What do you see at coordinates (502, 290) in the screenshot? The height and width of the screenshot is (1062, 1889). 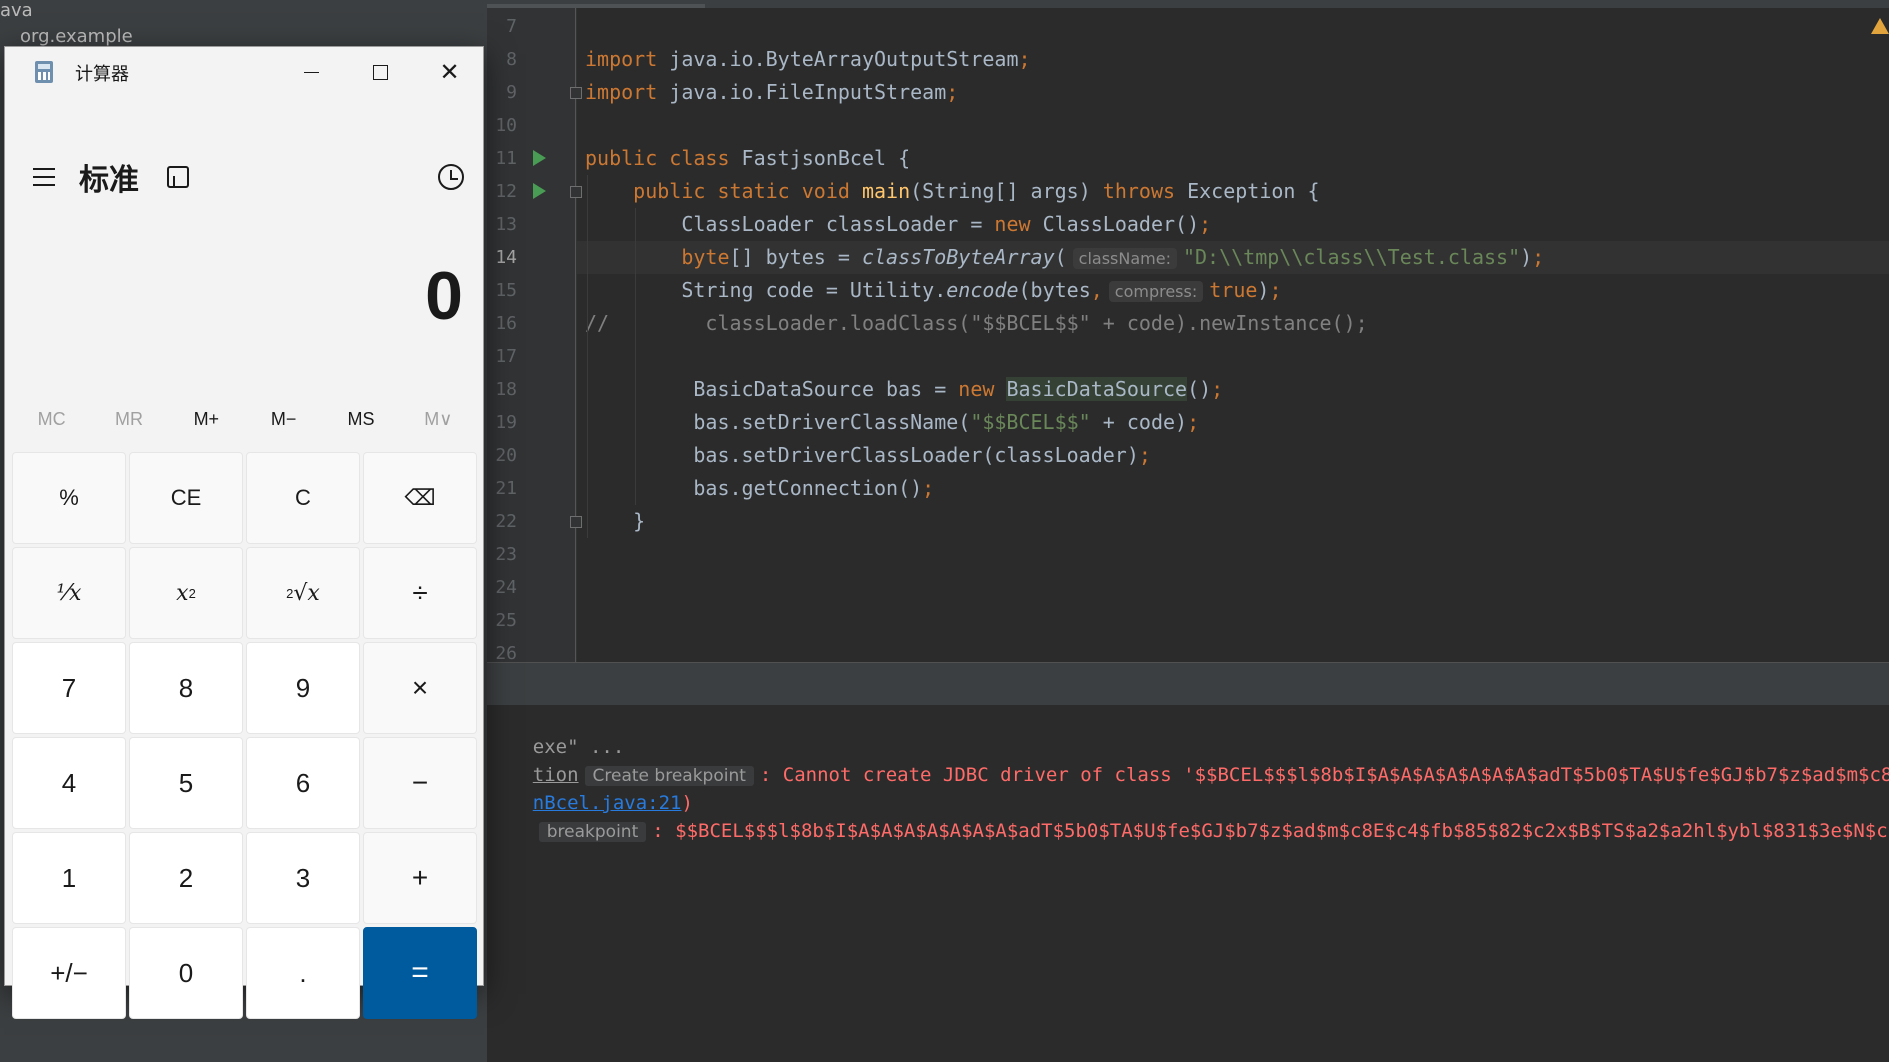 I see `line-number: 15` at bounding box center [502, 290].